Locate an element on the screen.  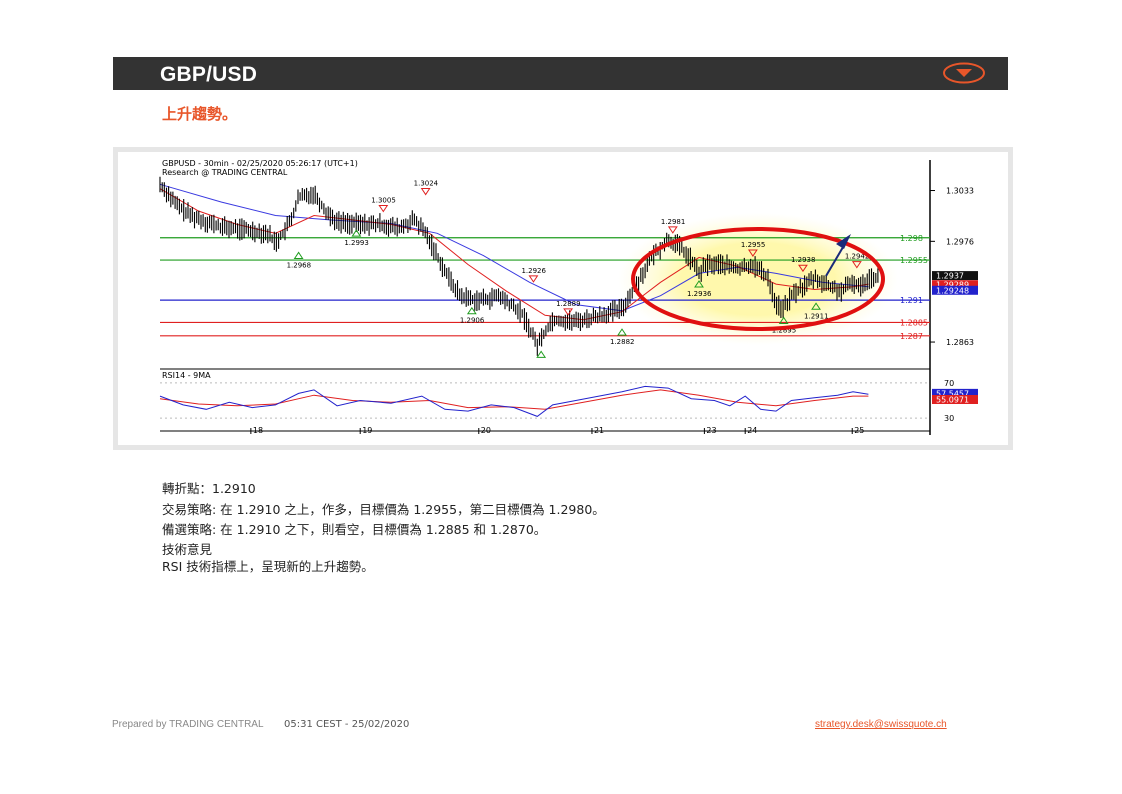
rsi-current-label: 55.0971 is located at coordinates (952, 399).